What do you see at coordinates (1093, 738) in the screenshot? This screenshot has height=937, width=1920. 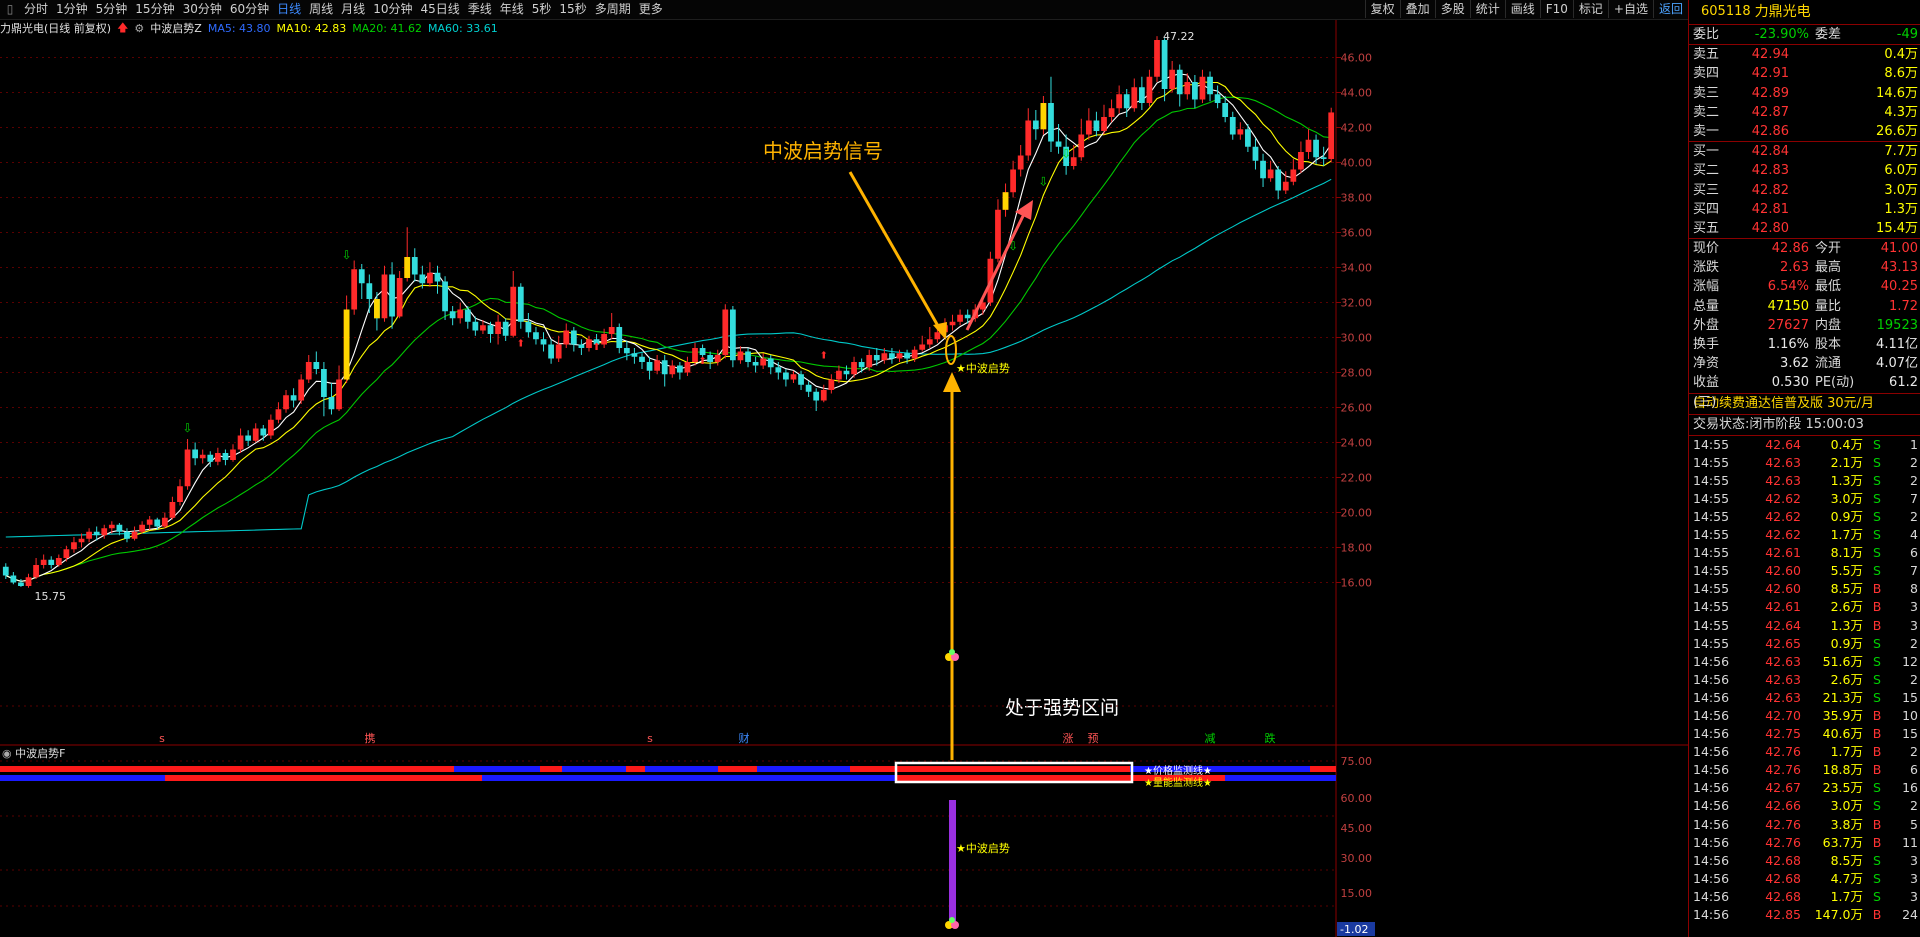 I see `event-marker: 预` at bounding box center [1093, 738].